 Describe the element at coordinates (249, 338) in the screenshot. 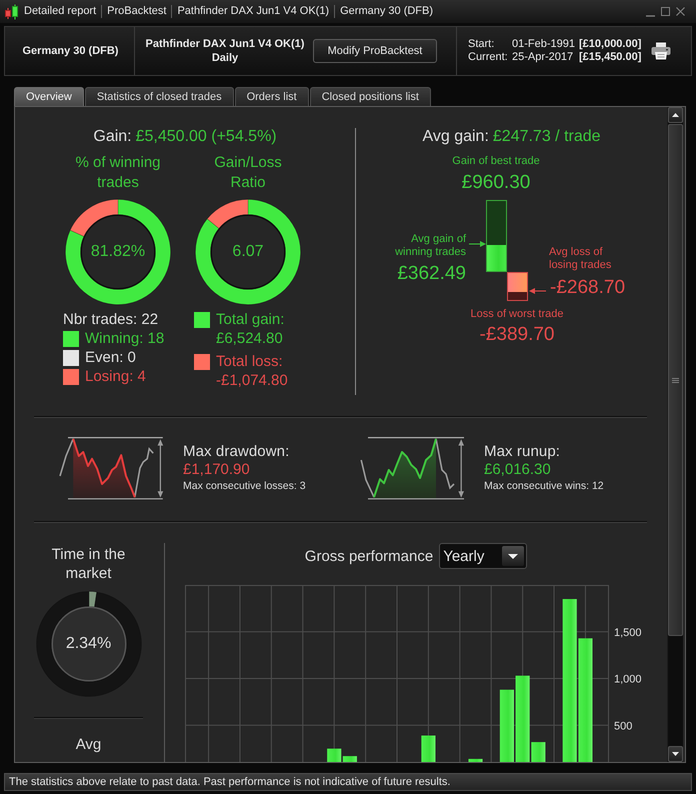

I see `total-value: £6,524.80` at that location.